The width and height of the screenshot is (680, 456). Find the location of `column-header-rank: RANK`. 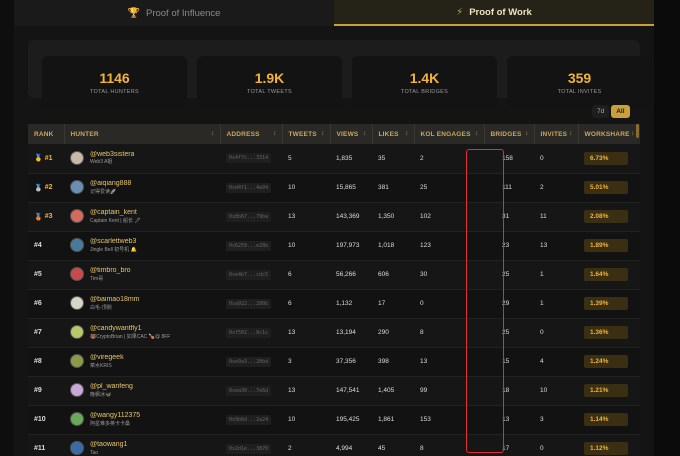

column-header-rank: RANK is located at coordinates (46, 134).